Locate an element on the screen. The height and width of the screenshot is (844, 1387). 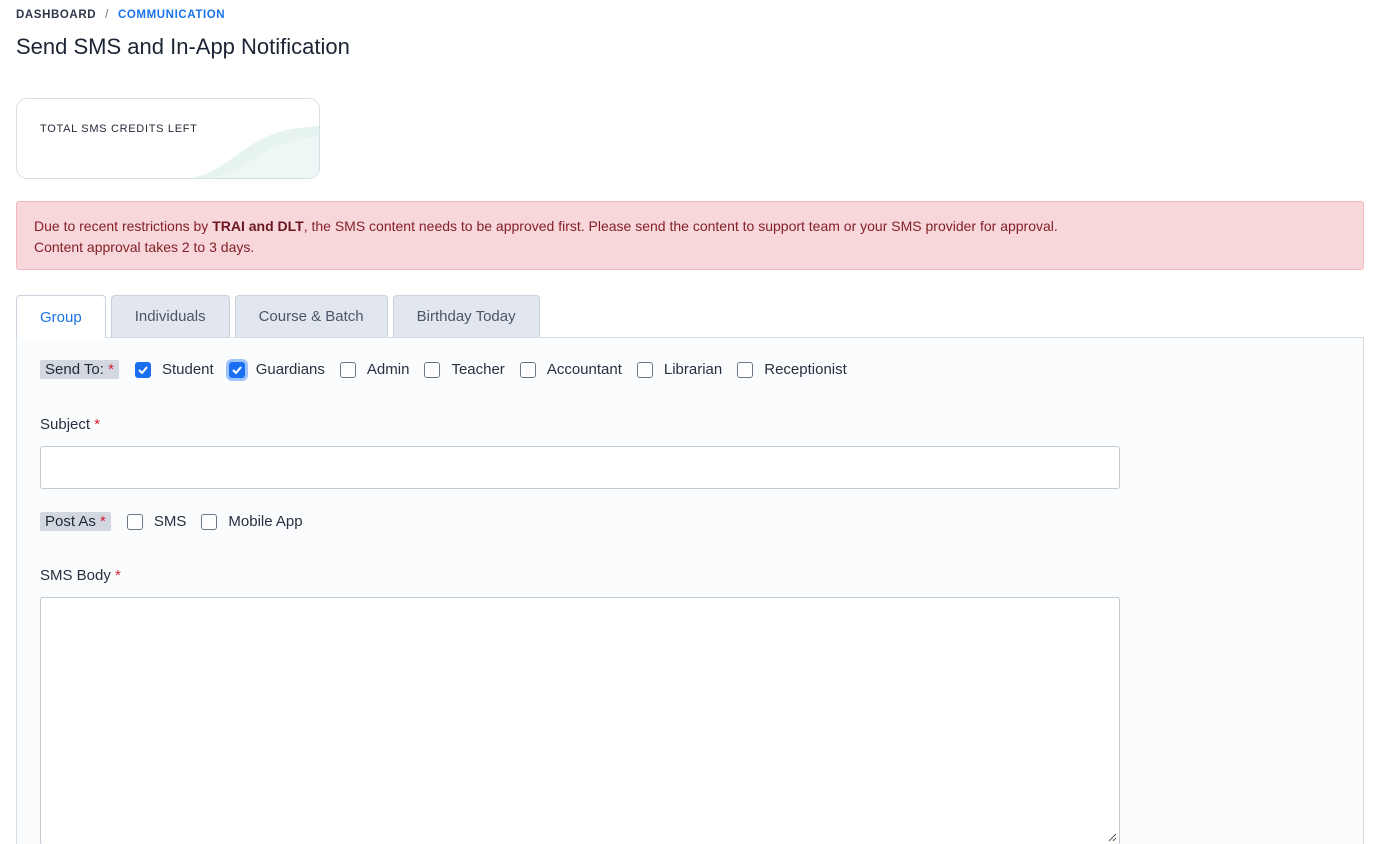
send-to-teacher: Teacher is located at coordinates (464, 369).